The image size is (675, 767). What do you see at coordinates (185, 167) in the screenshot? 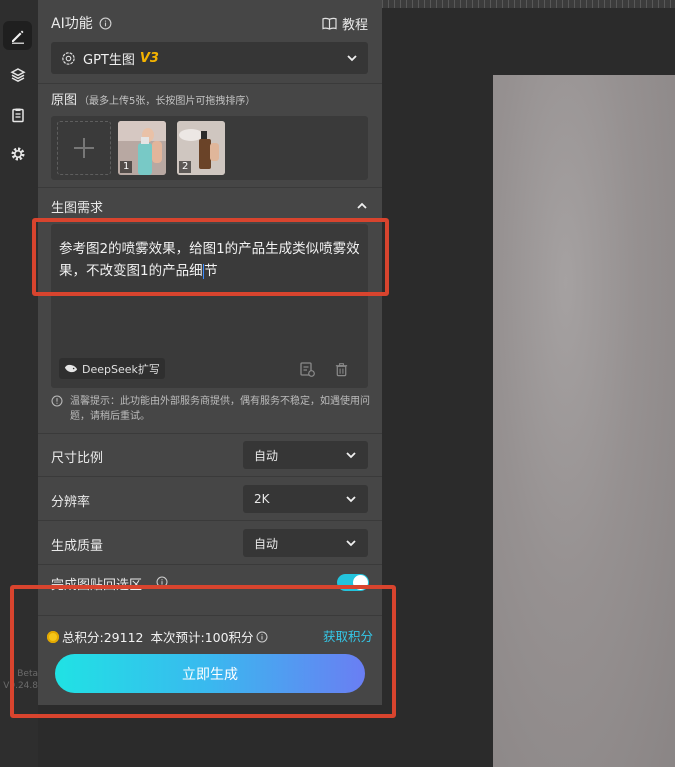
I see `image-index-badge: 2` at bounding box center [185, 167].